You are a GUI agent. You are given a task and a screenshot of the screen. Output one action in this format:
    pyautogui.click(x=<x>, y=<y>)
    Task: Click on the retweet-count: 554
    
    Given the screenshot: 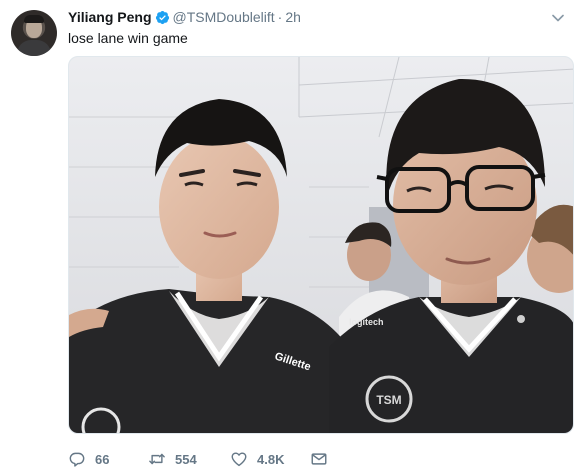 What is the action you would take?
    pyautogui.click(x=186, y=459)
    